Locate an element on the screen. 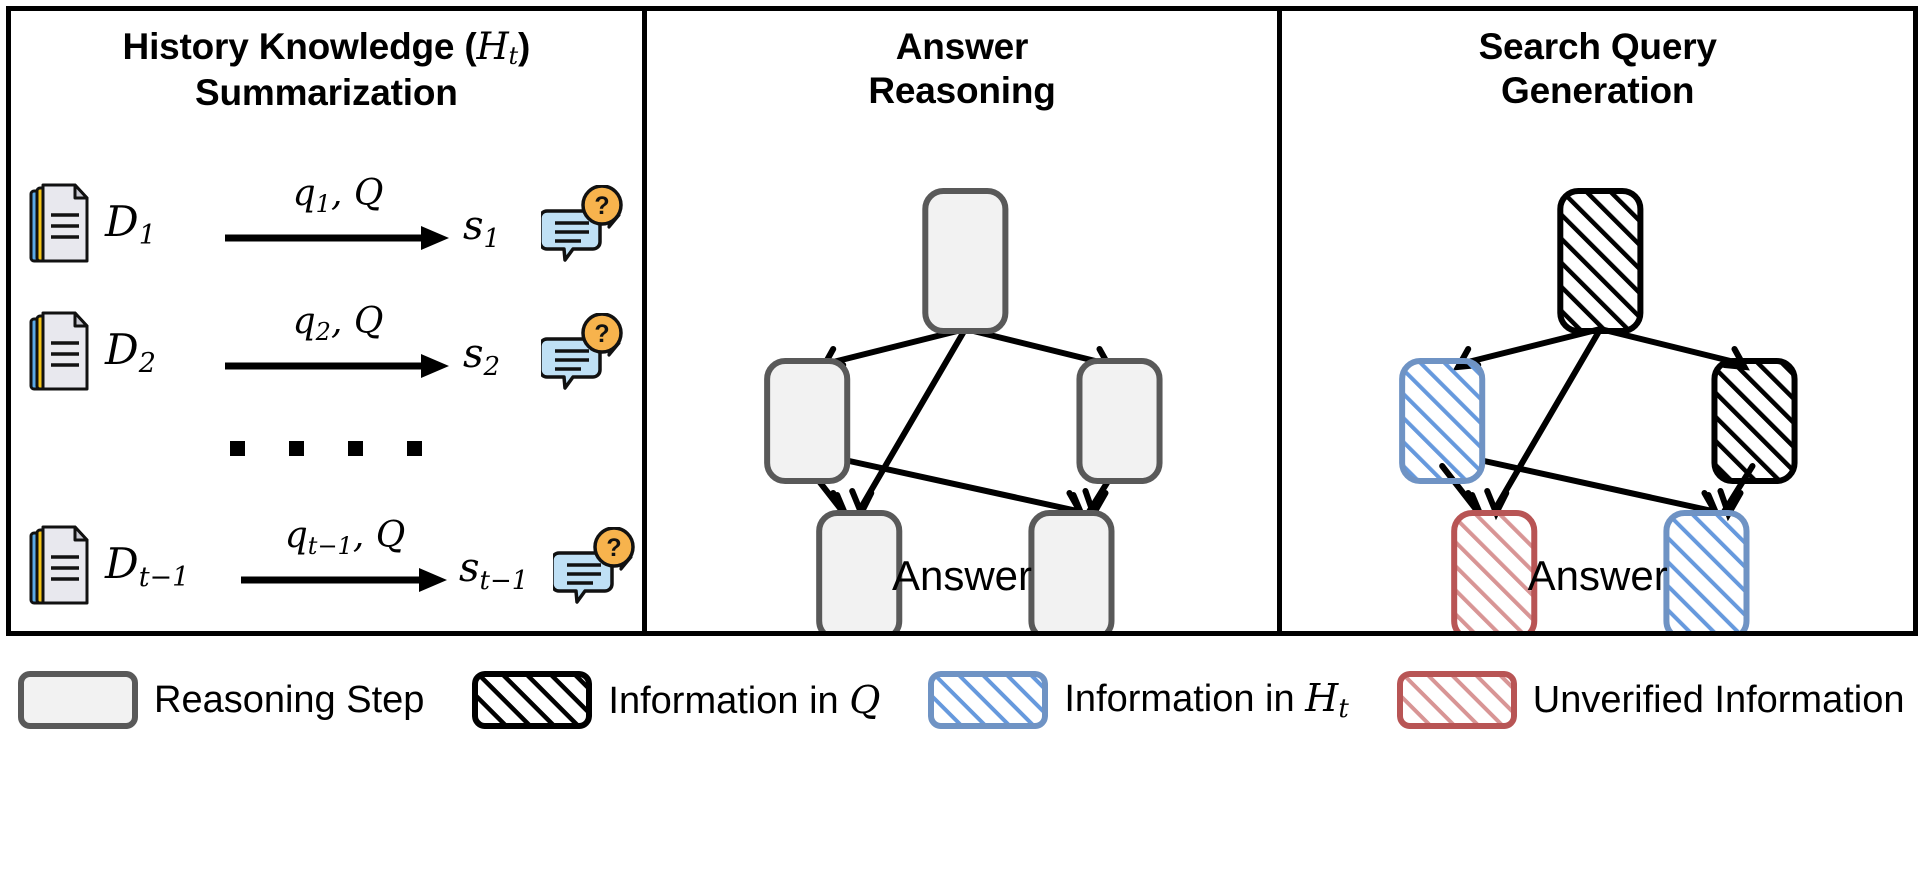 Image resolution: width=1924 pixels, height=884 pixels. legend-item-information-in-h: Information in Ht is located at coordinates (1138, 700).